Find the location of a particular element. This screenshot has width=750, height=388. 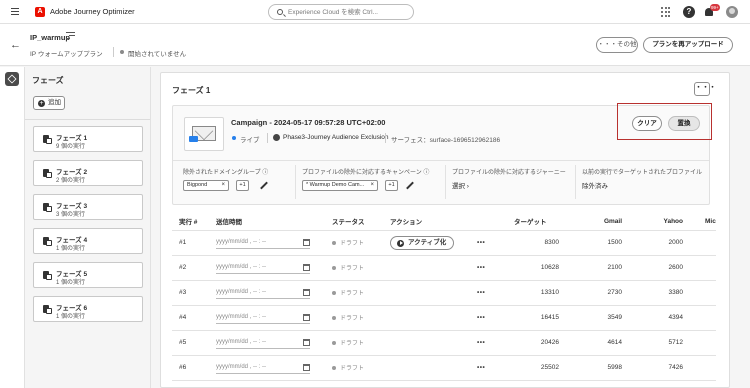

gmail-count: 4614 is located at coordinates (590, 343).